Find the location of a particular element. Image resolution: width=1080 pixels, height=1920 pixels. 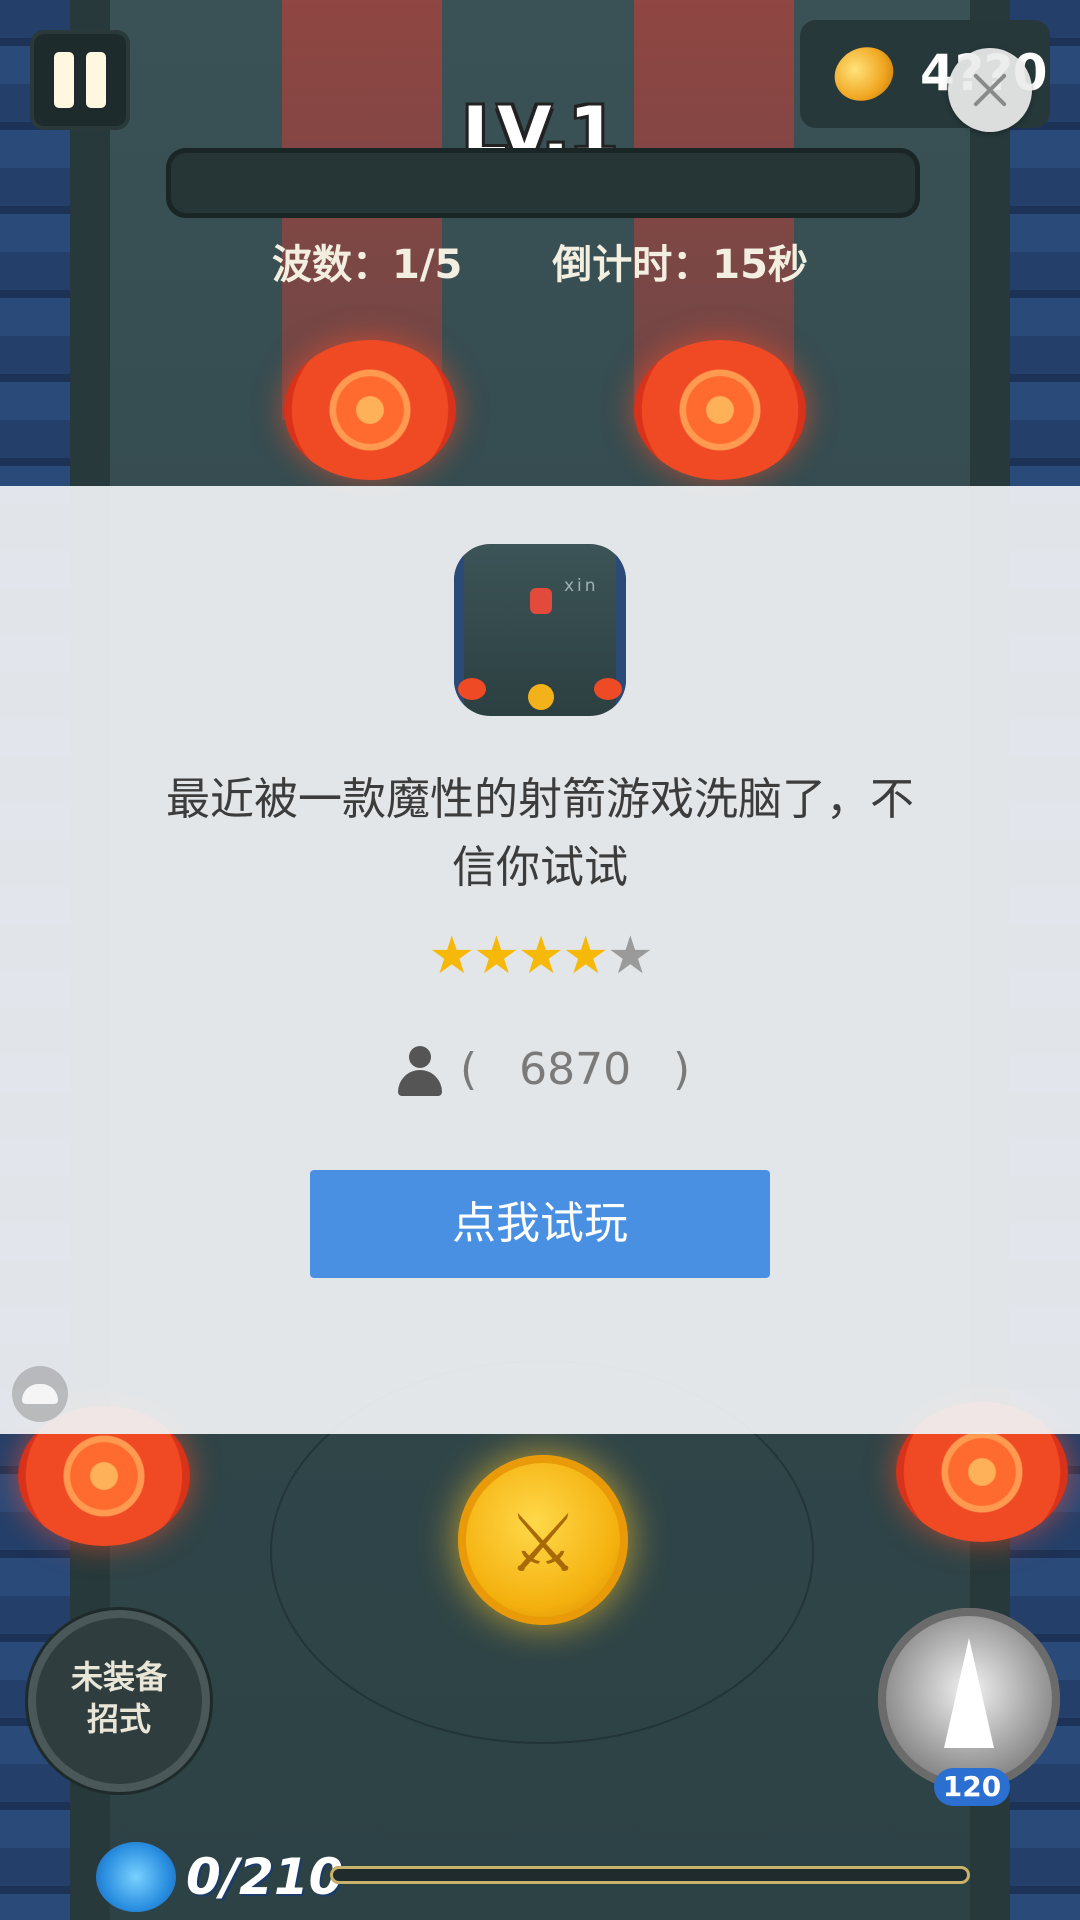

star-empty-icon: ★ is located at coordinates (630, 956).